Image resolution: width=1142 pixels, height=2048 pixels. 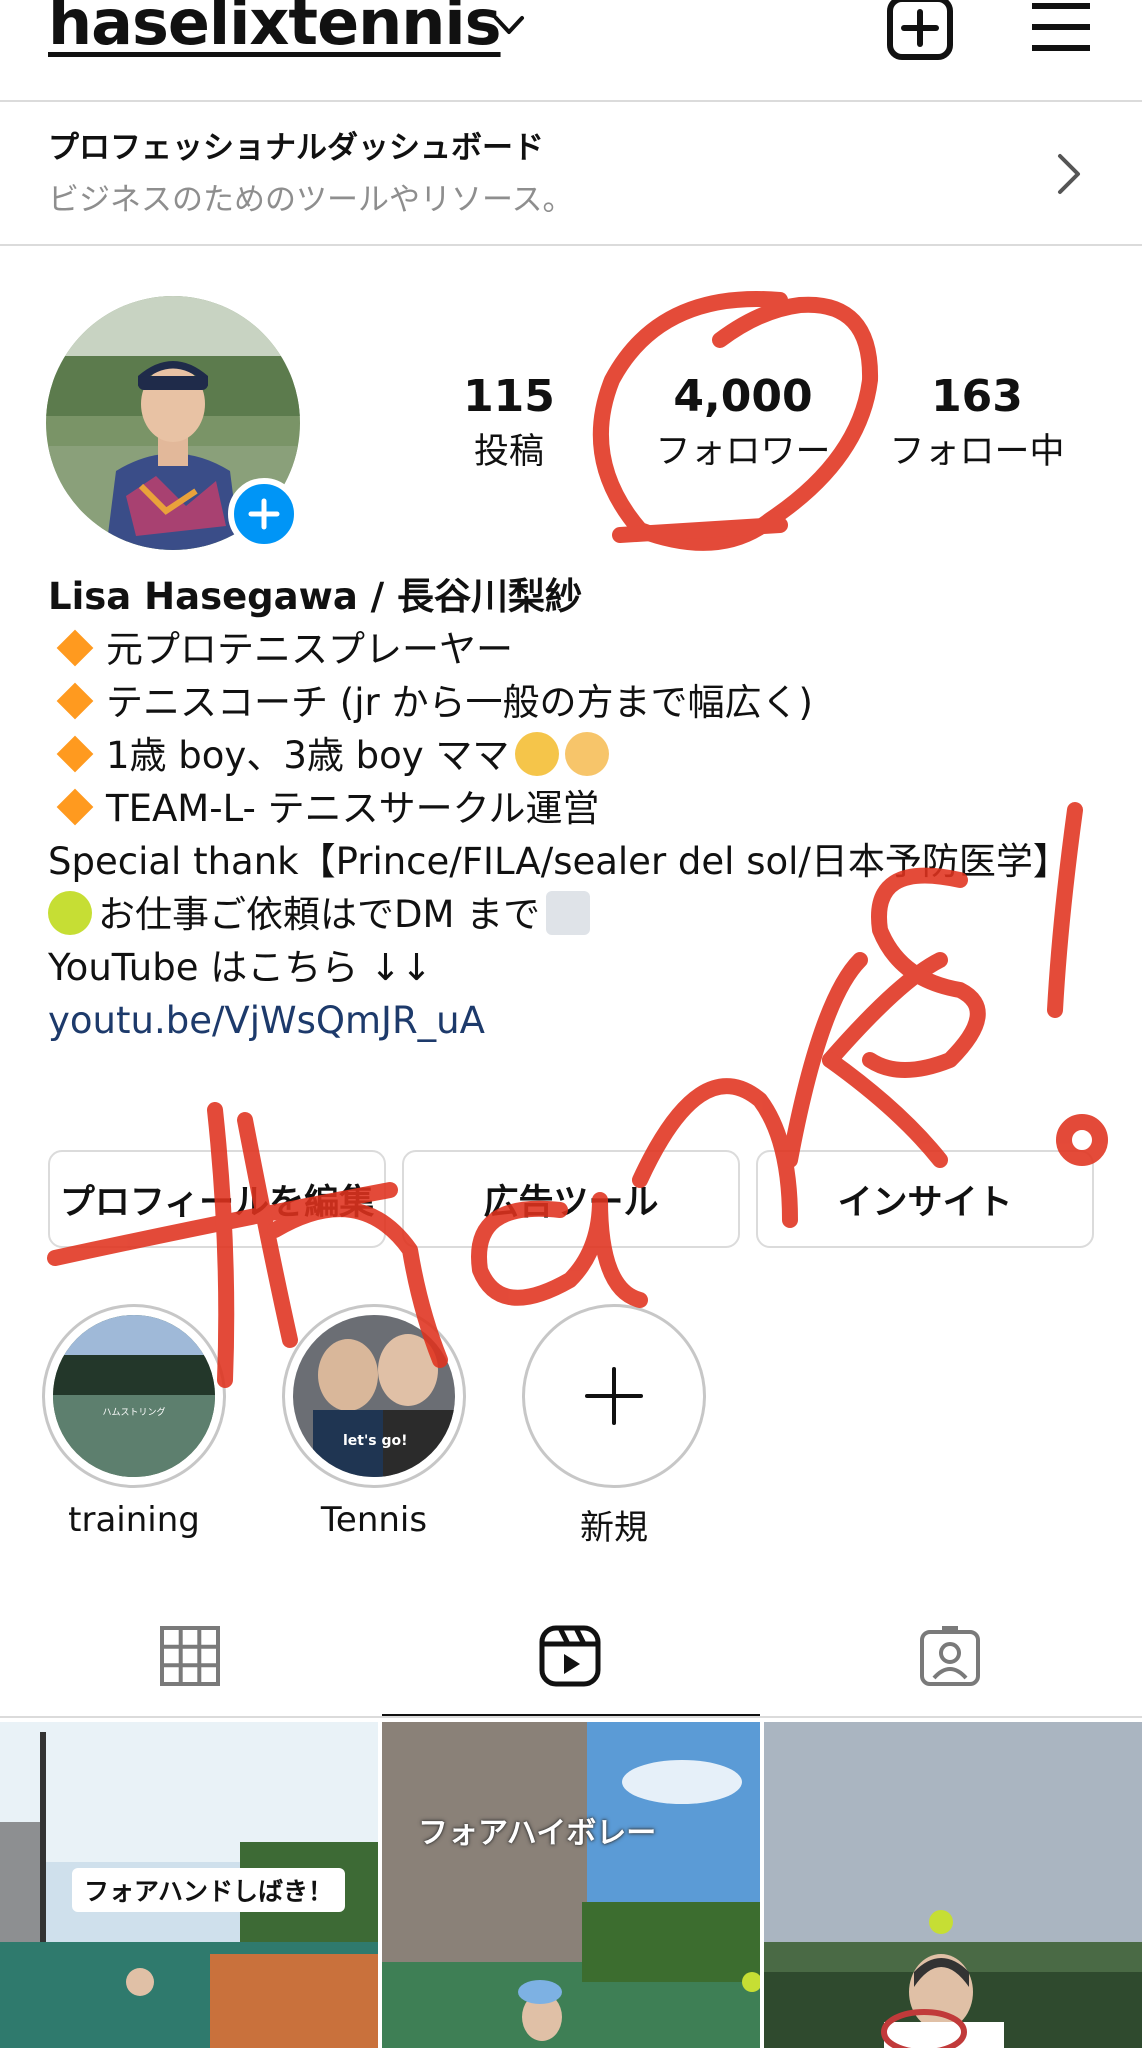 I want to click on chevron-right-icon, so click(x=1068, y=174).